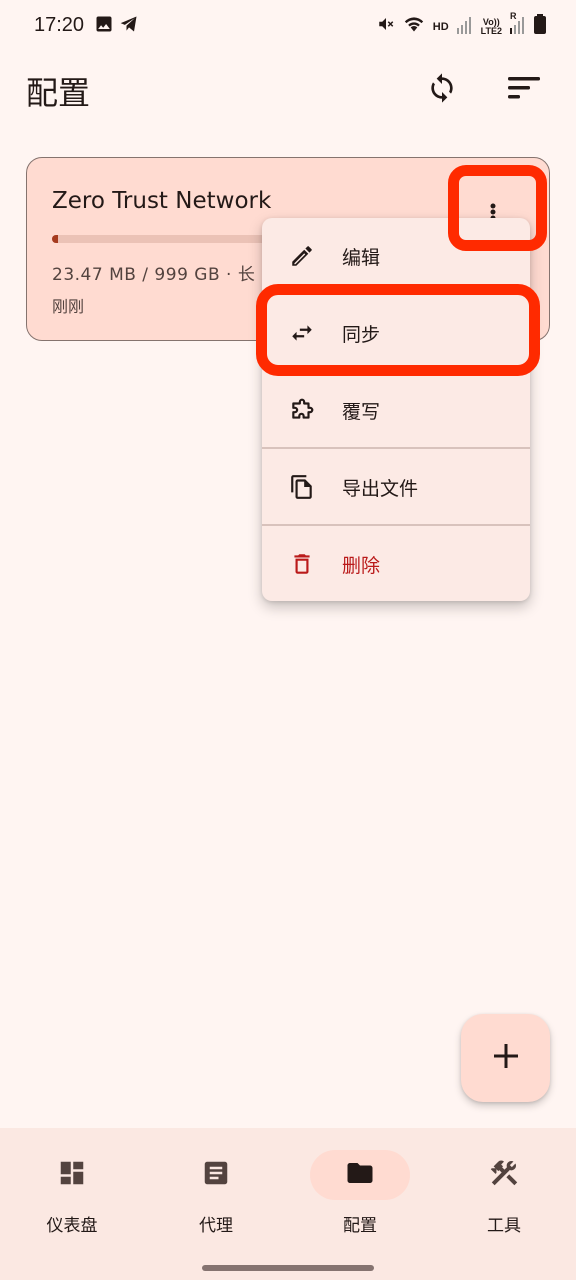 The image size is (576, 1280). I want to click on nav-label-profiles: 配置, so click(360, 1226).